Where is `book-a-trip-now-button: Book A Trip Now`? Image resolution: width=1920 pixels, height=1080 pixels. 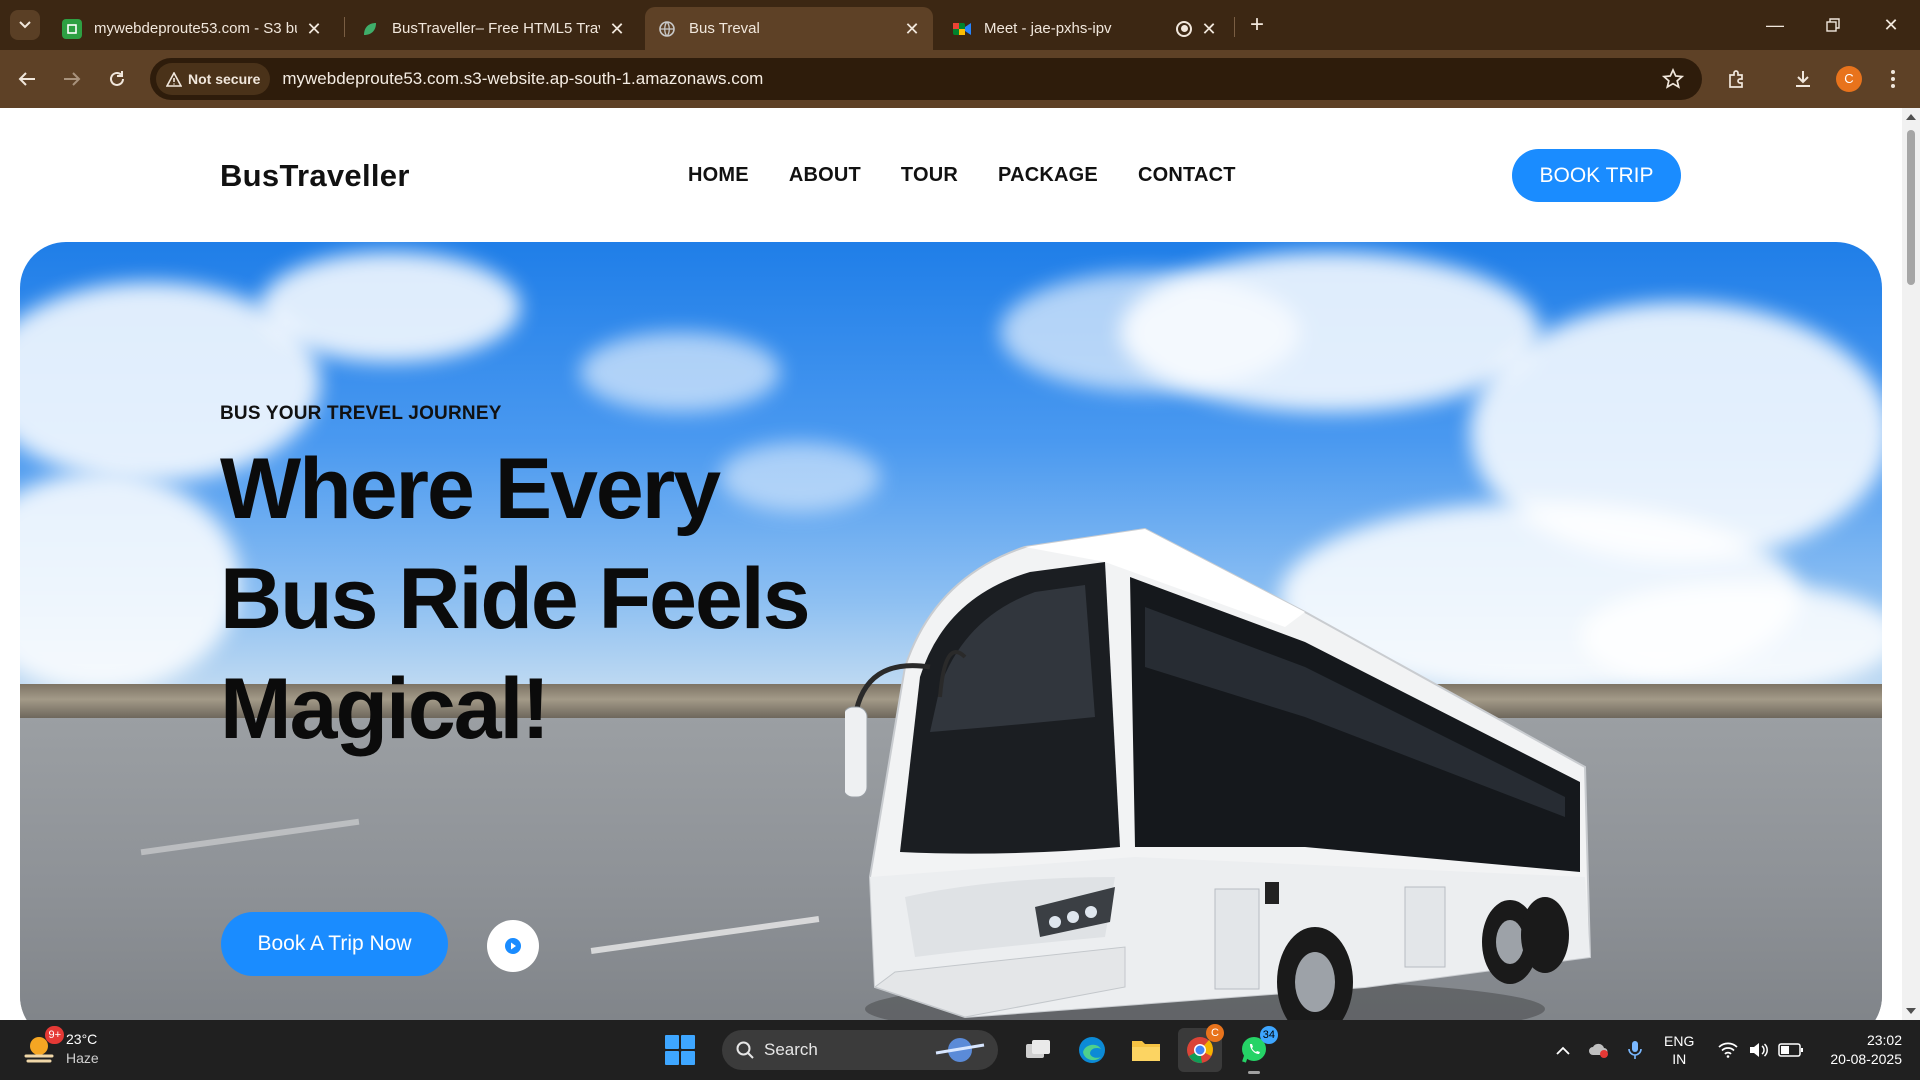
book-a-trip-now-button: Book A Trip Now is located at coordinates (334, 944).